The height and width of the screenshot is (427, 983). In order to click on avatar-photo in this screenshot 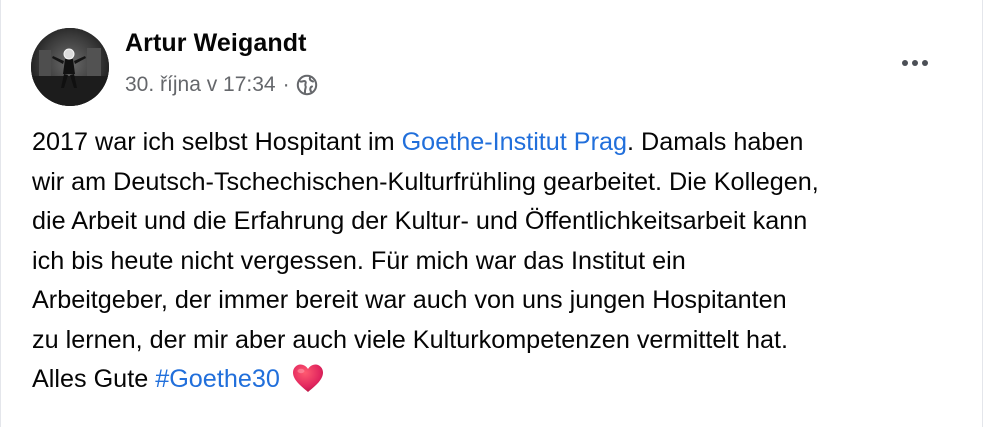, I will do `click(70, 67)`.